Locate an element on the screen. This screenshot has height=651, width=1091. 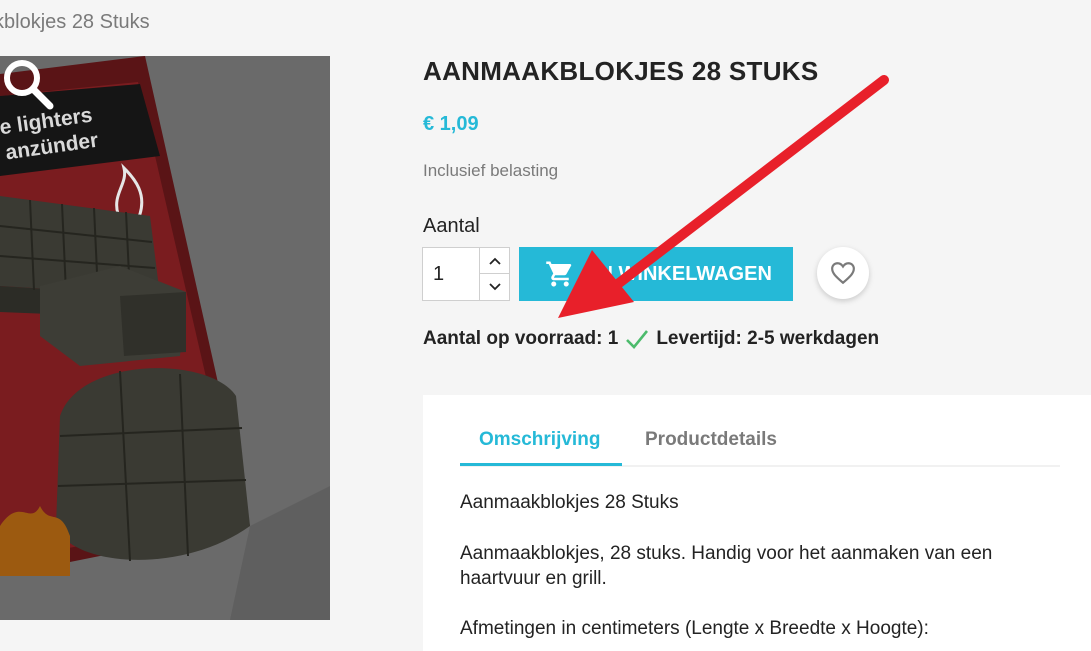
heart-icon is located at coordinates (843, 273).